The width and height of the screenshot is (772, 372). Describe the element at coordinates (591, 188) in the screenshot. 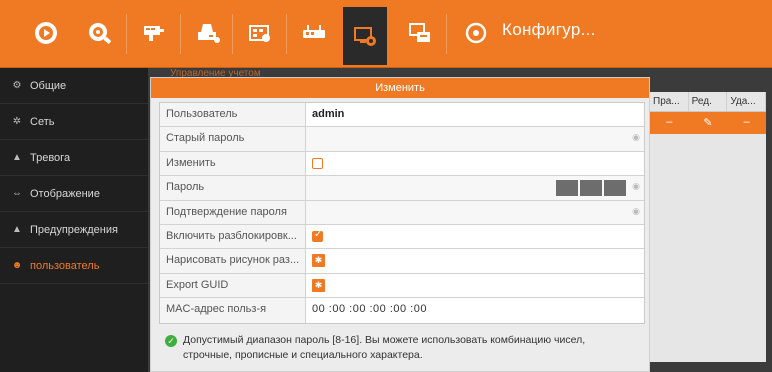

I see `password-strength-meter` at that location.